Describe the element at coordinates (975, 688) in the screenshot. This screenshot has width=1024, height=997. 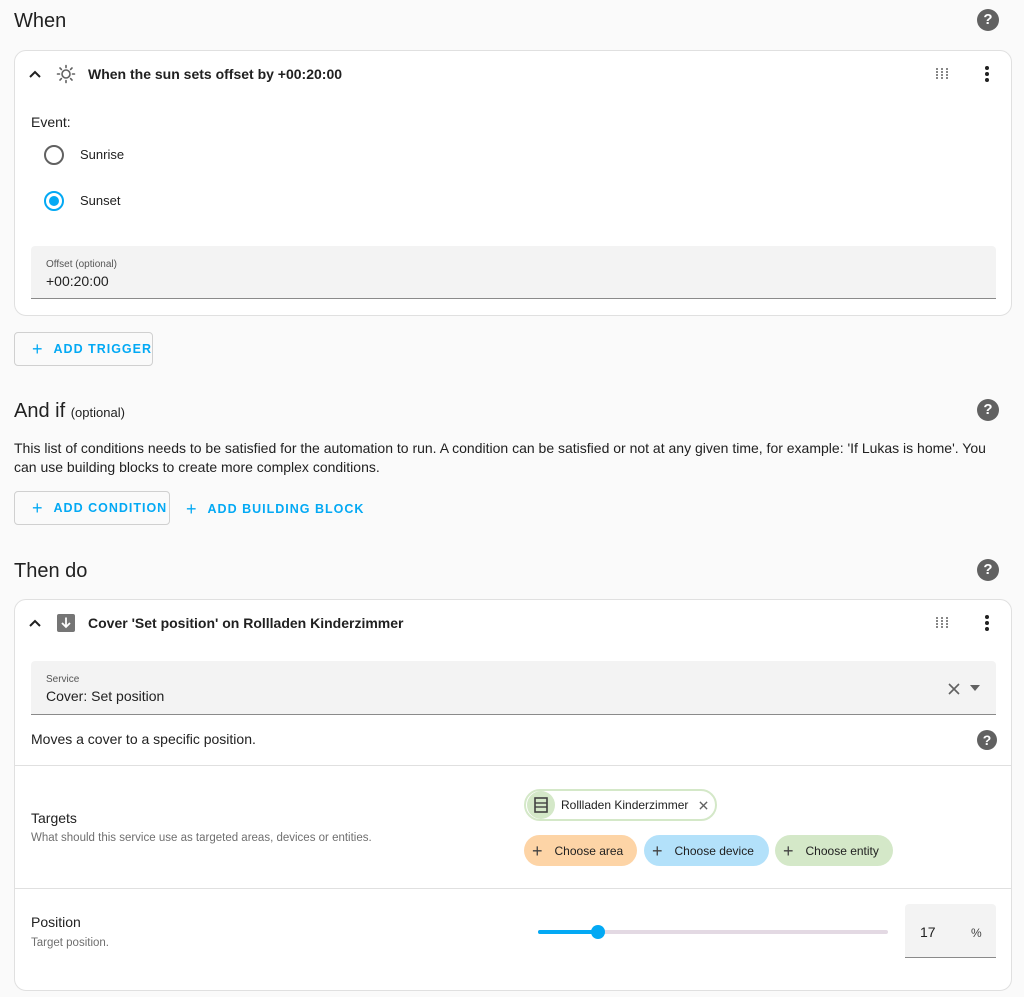
I see `dropdown-arrow-icon` at that location.